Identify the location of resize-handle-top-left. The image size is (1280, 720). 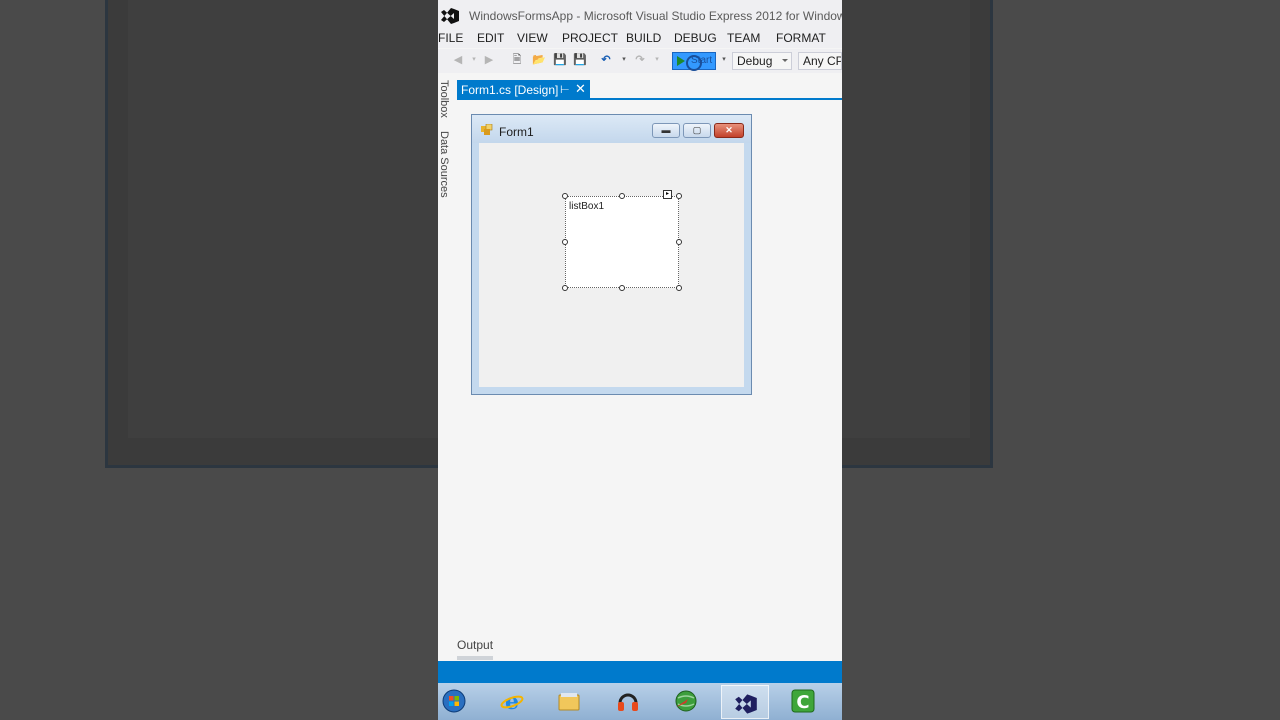
(565, 196).